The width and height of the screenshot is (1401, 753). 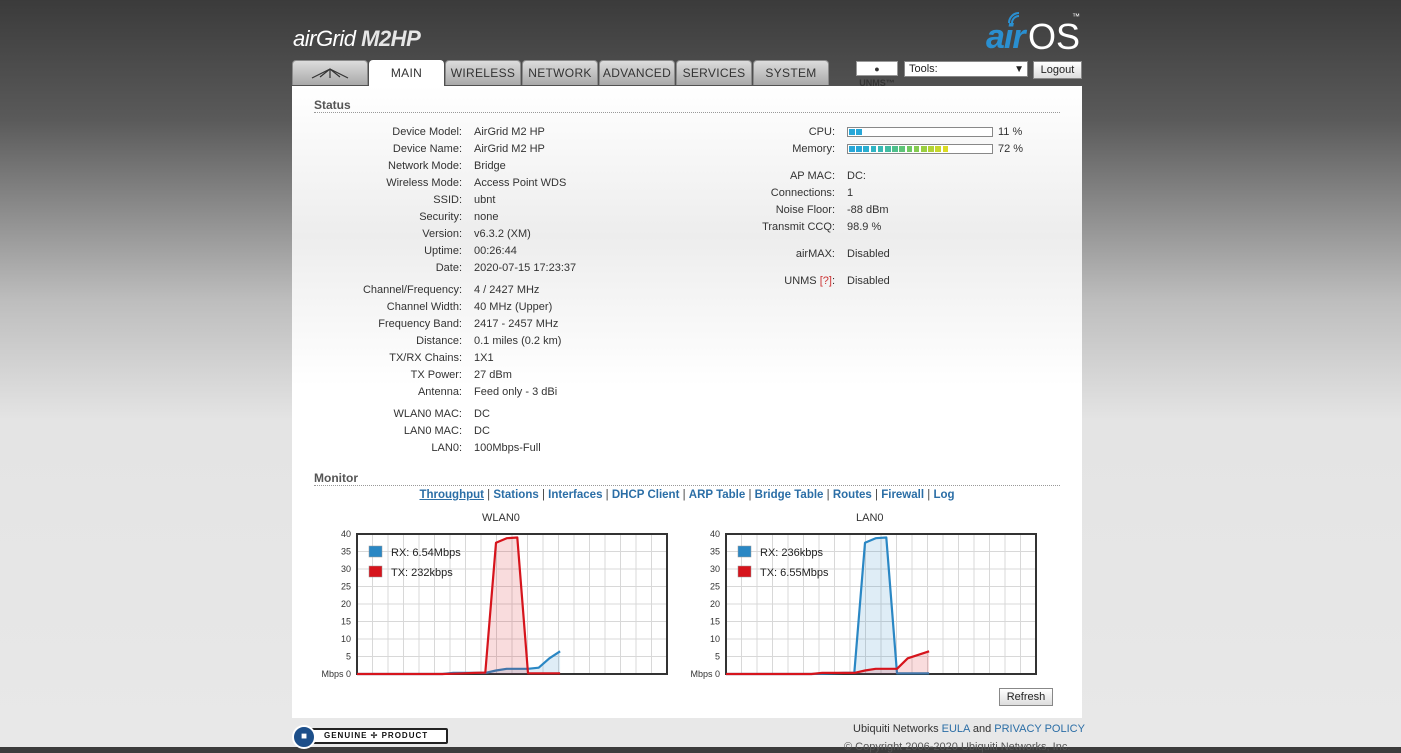 What do you see at coordinates (483, 72) in the screenshot?
I see `tab-wireless: WIRELESS` at bounding box center [483, 72].